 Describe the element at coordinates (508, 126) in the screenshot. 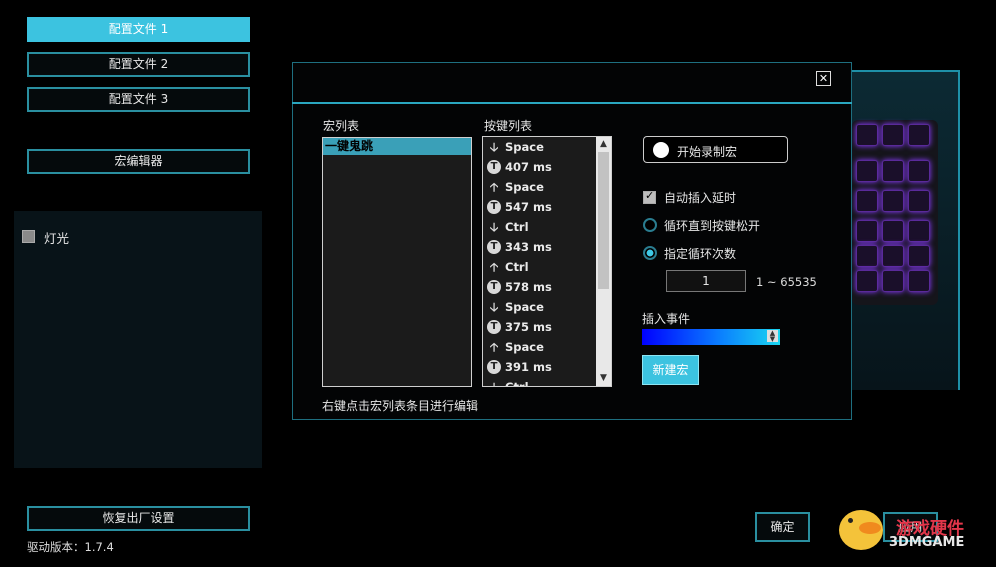

I see `key-list-label: 按键列表` at that location.